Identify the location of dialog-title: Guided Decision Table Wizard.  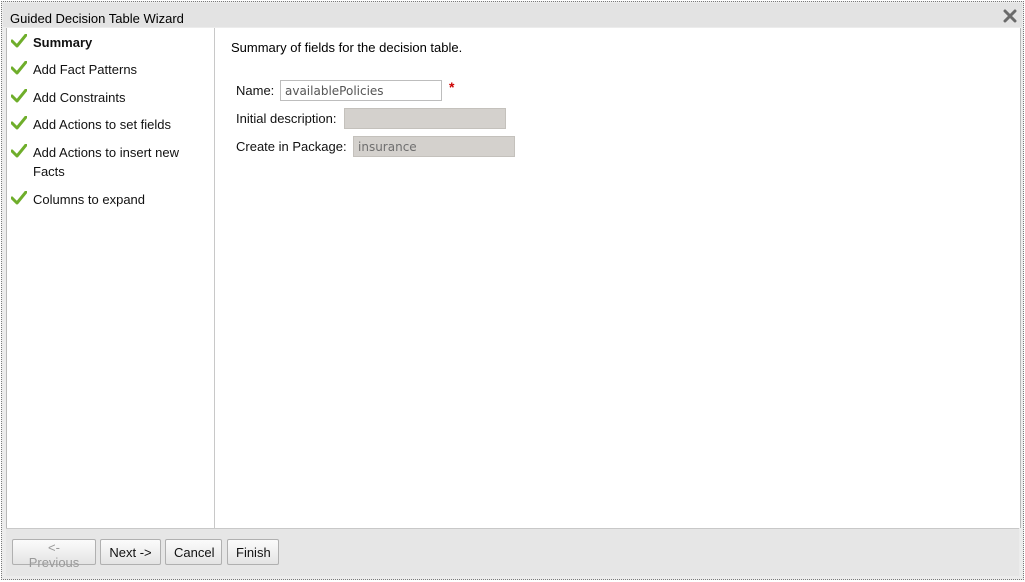
(97, 18).